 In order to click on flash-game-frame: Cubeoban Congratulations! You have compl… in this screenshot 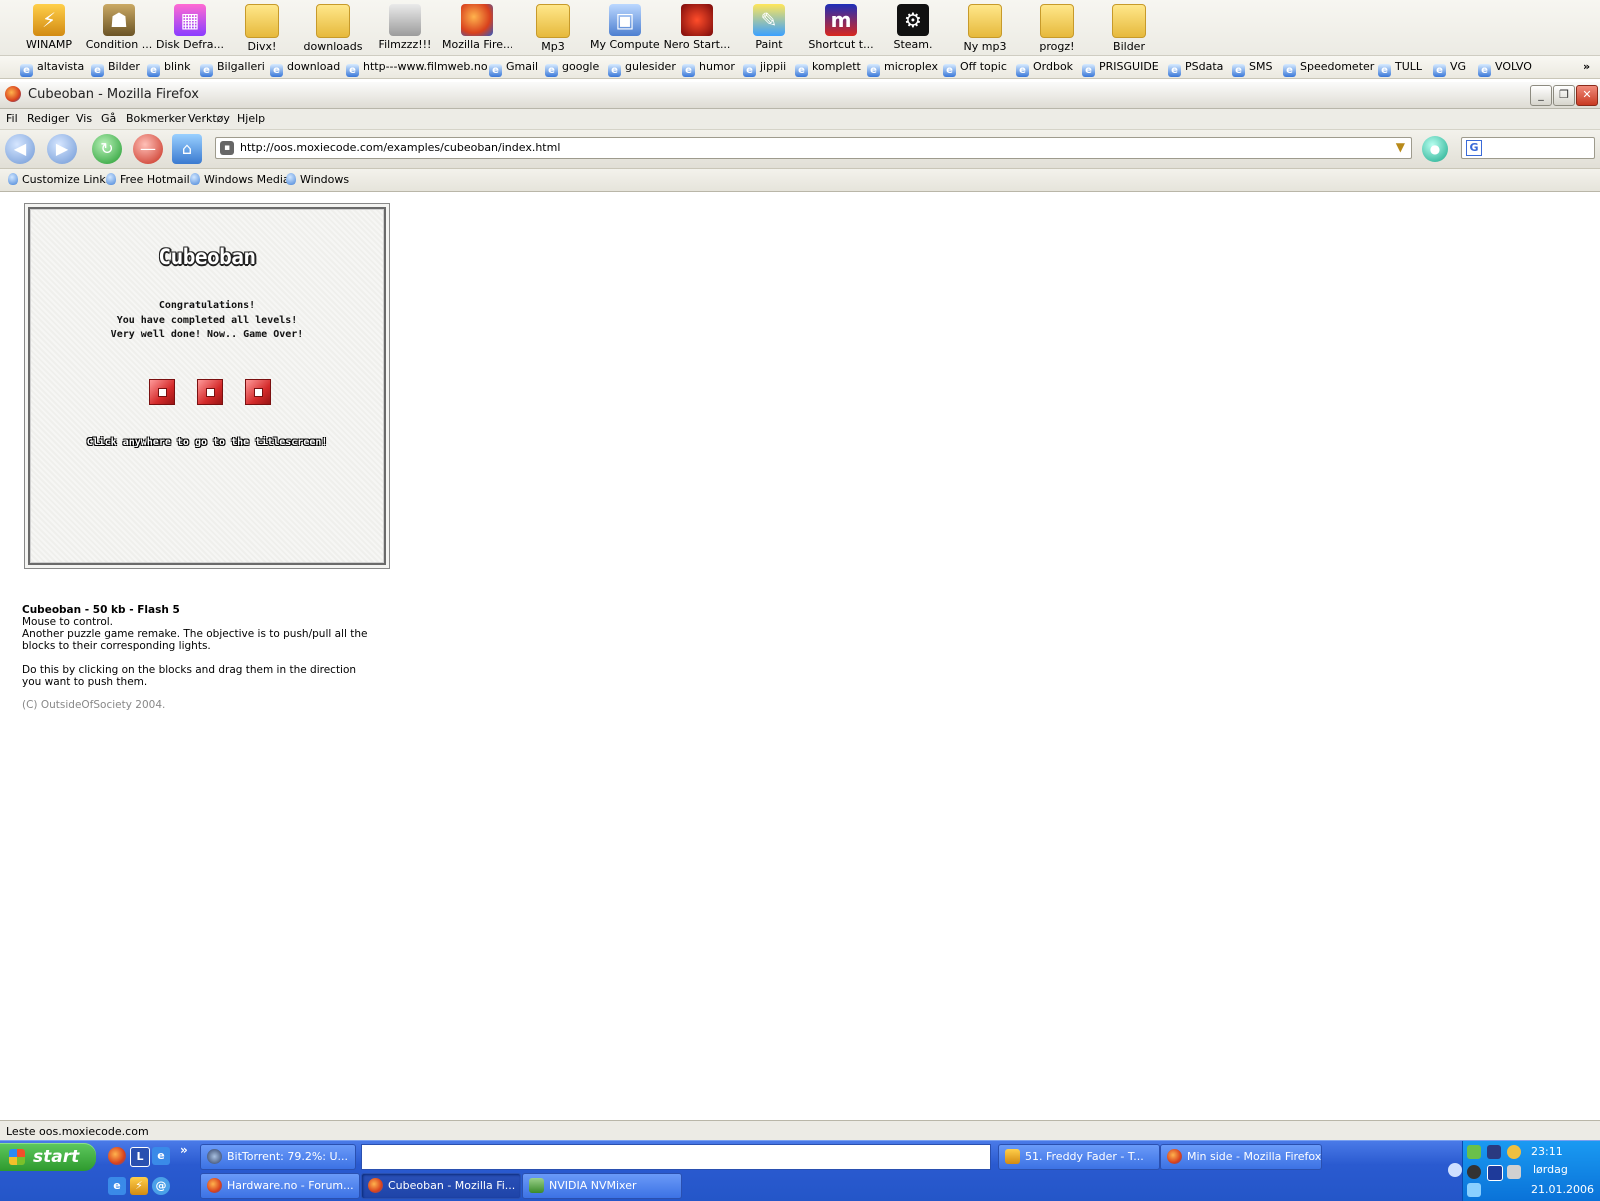, I will do `click(207, 386)`.